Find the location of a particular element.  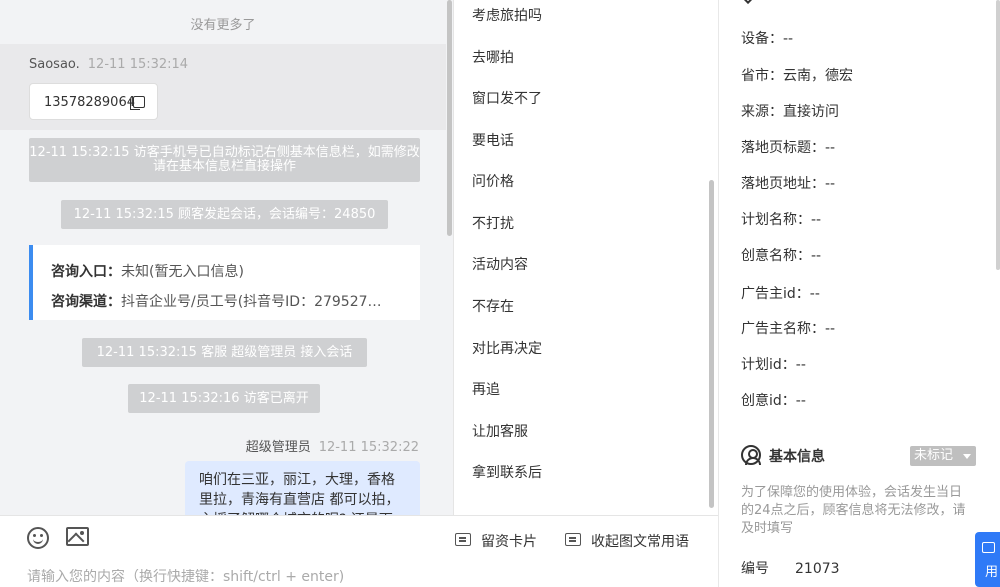

quick-reply-item: 窗口发不了 is located at coordinates (507, 98).